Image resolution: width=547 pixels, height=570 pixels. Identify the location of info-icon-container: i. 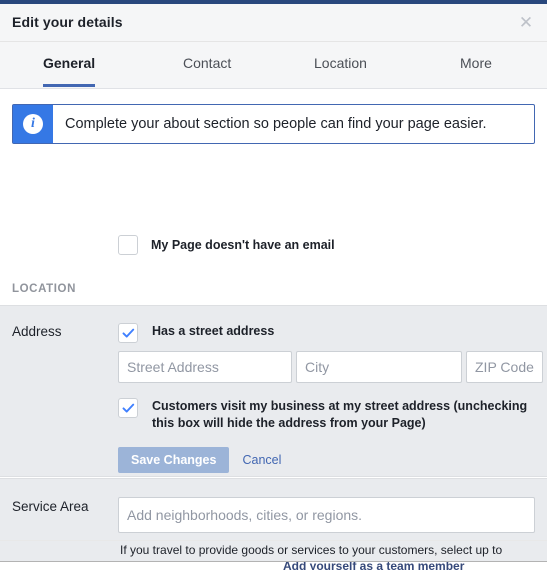
(33, 124).